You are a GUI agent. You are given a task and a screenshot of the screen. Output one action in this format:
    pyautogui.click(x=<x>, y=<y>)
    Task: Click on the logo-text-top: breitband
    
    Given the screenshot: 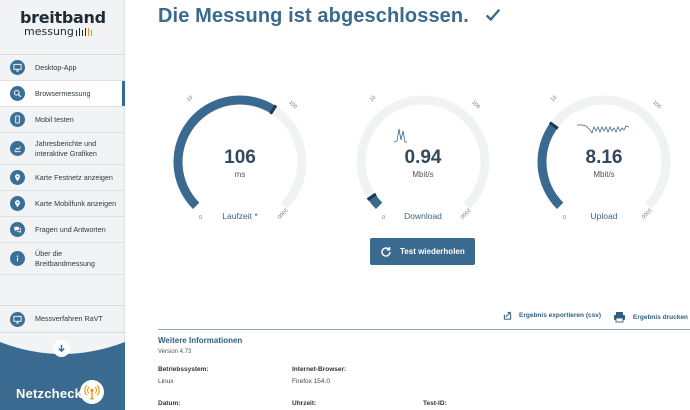 What is the action you would take?
    pyautogui.click(x=63, y=17)
    